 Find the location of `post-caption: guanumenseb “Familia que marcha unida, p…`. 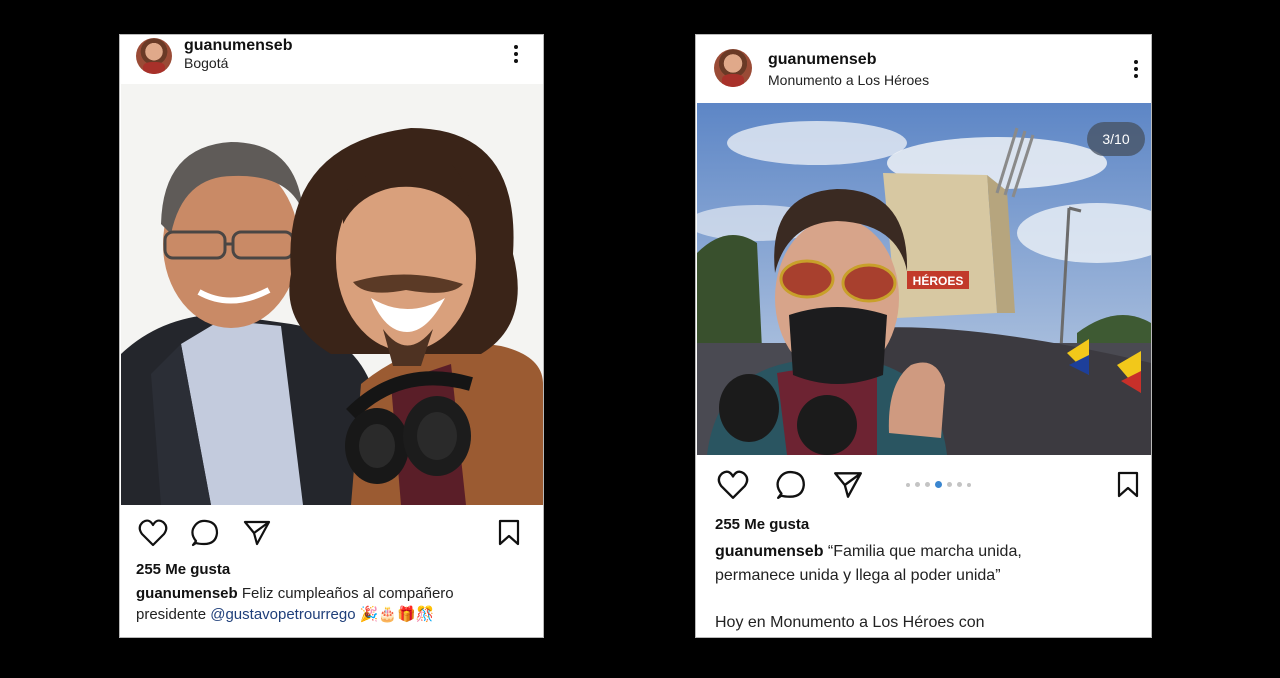

post-caption: guanumenseb “Familia que marcha unida, p… is located at coordinates (930, 587).